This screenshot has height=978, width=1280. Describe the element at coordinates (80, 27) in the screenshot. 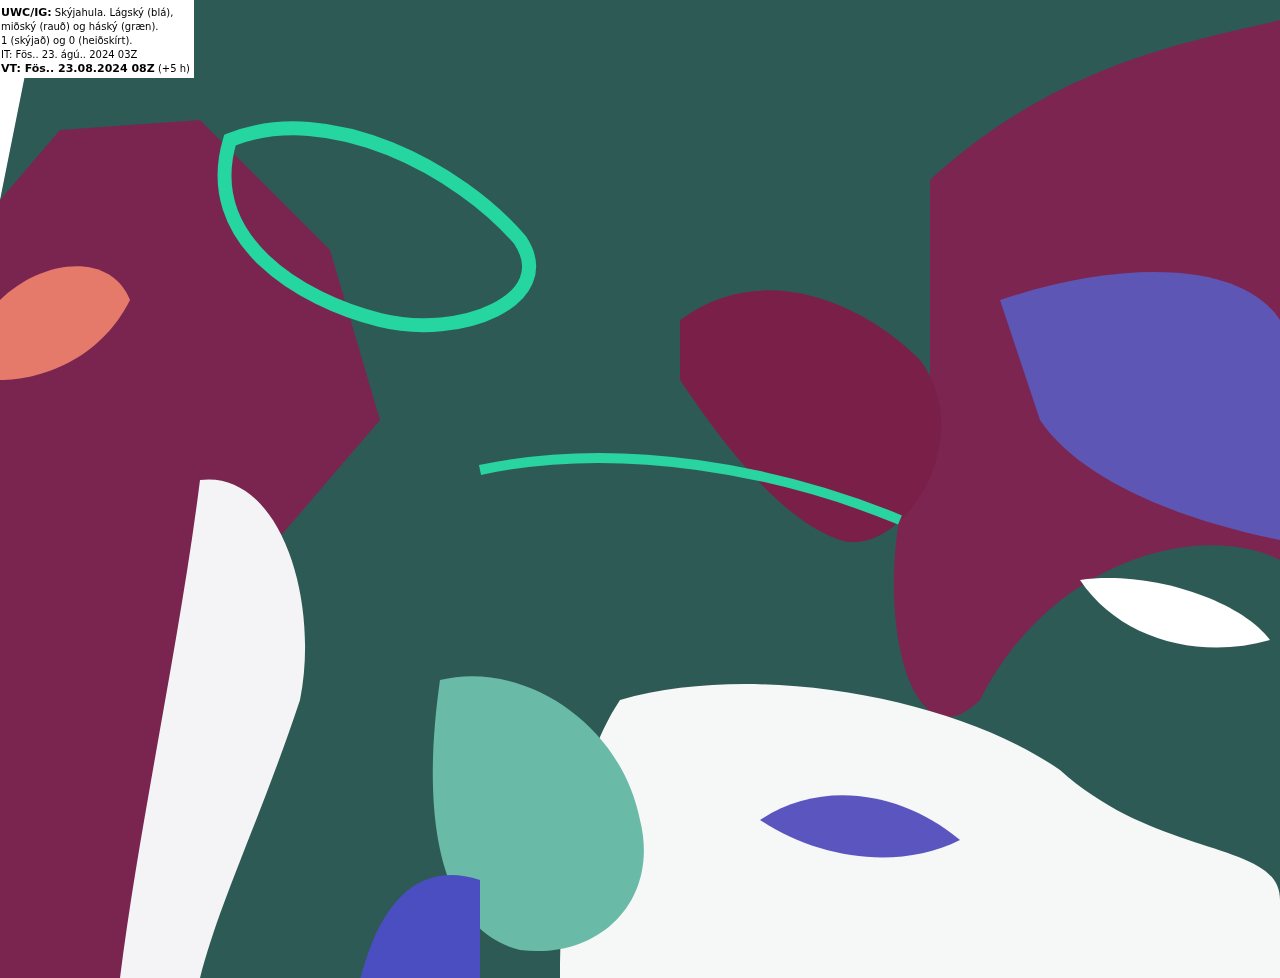

I see `legend-text: miðský (rauð) og háský (græn).` at that location.